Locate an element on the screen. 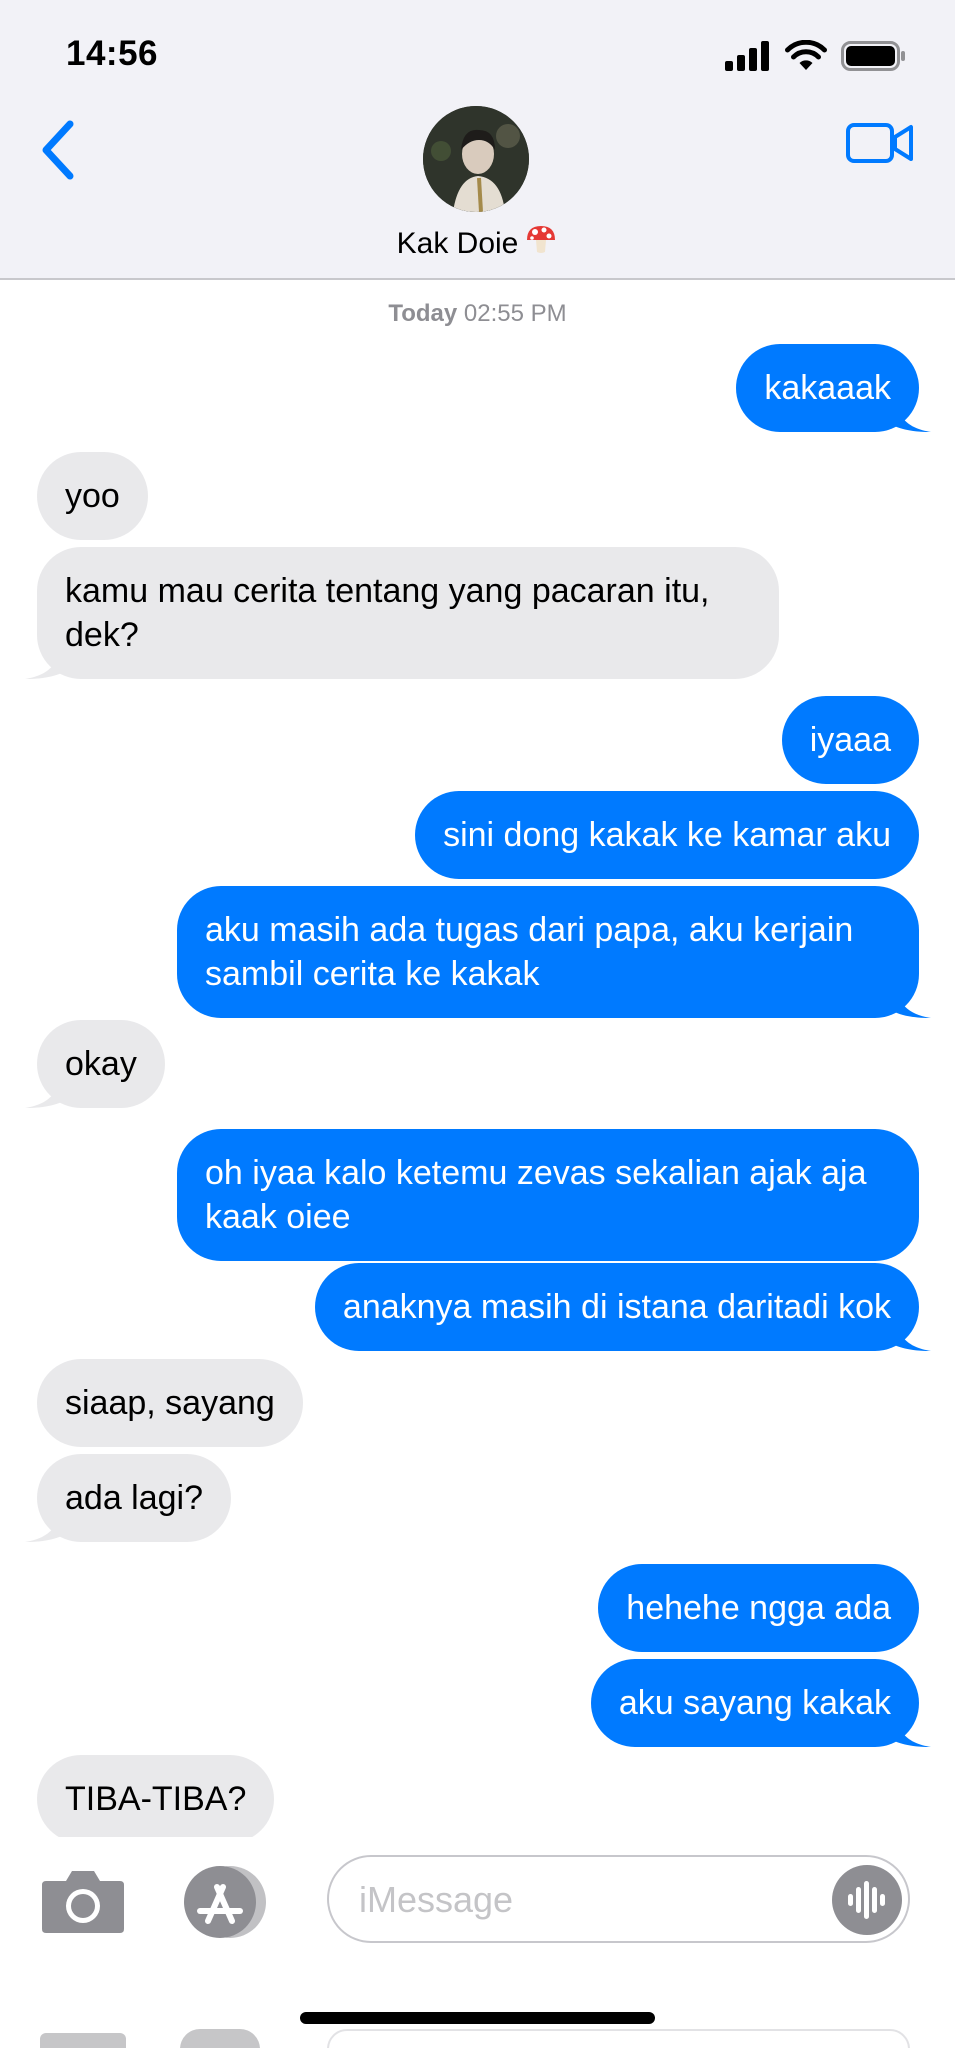 The image size is (955, 2048). message-bubble-sent: anaknya masih di istana daritadi kok is located at coordinates (622, 1307).